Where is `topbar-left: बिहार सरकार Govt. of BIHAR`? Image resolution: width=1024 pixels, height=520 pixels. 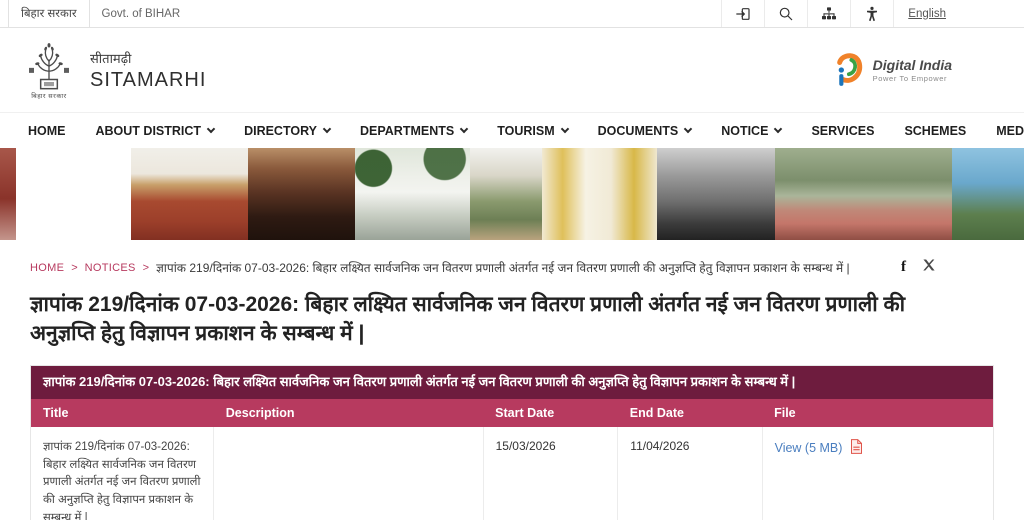 topbar-left: बिहार सरकार Govt. of BIHAR is located at coordinates (100, 13).